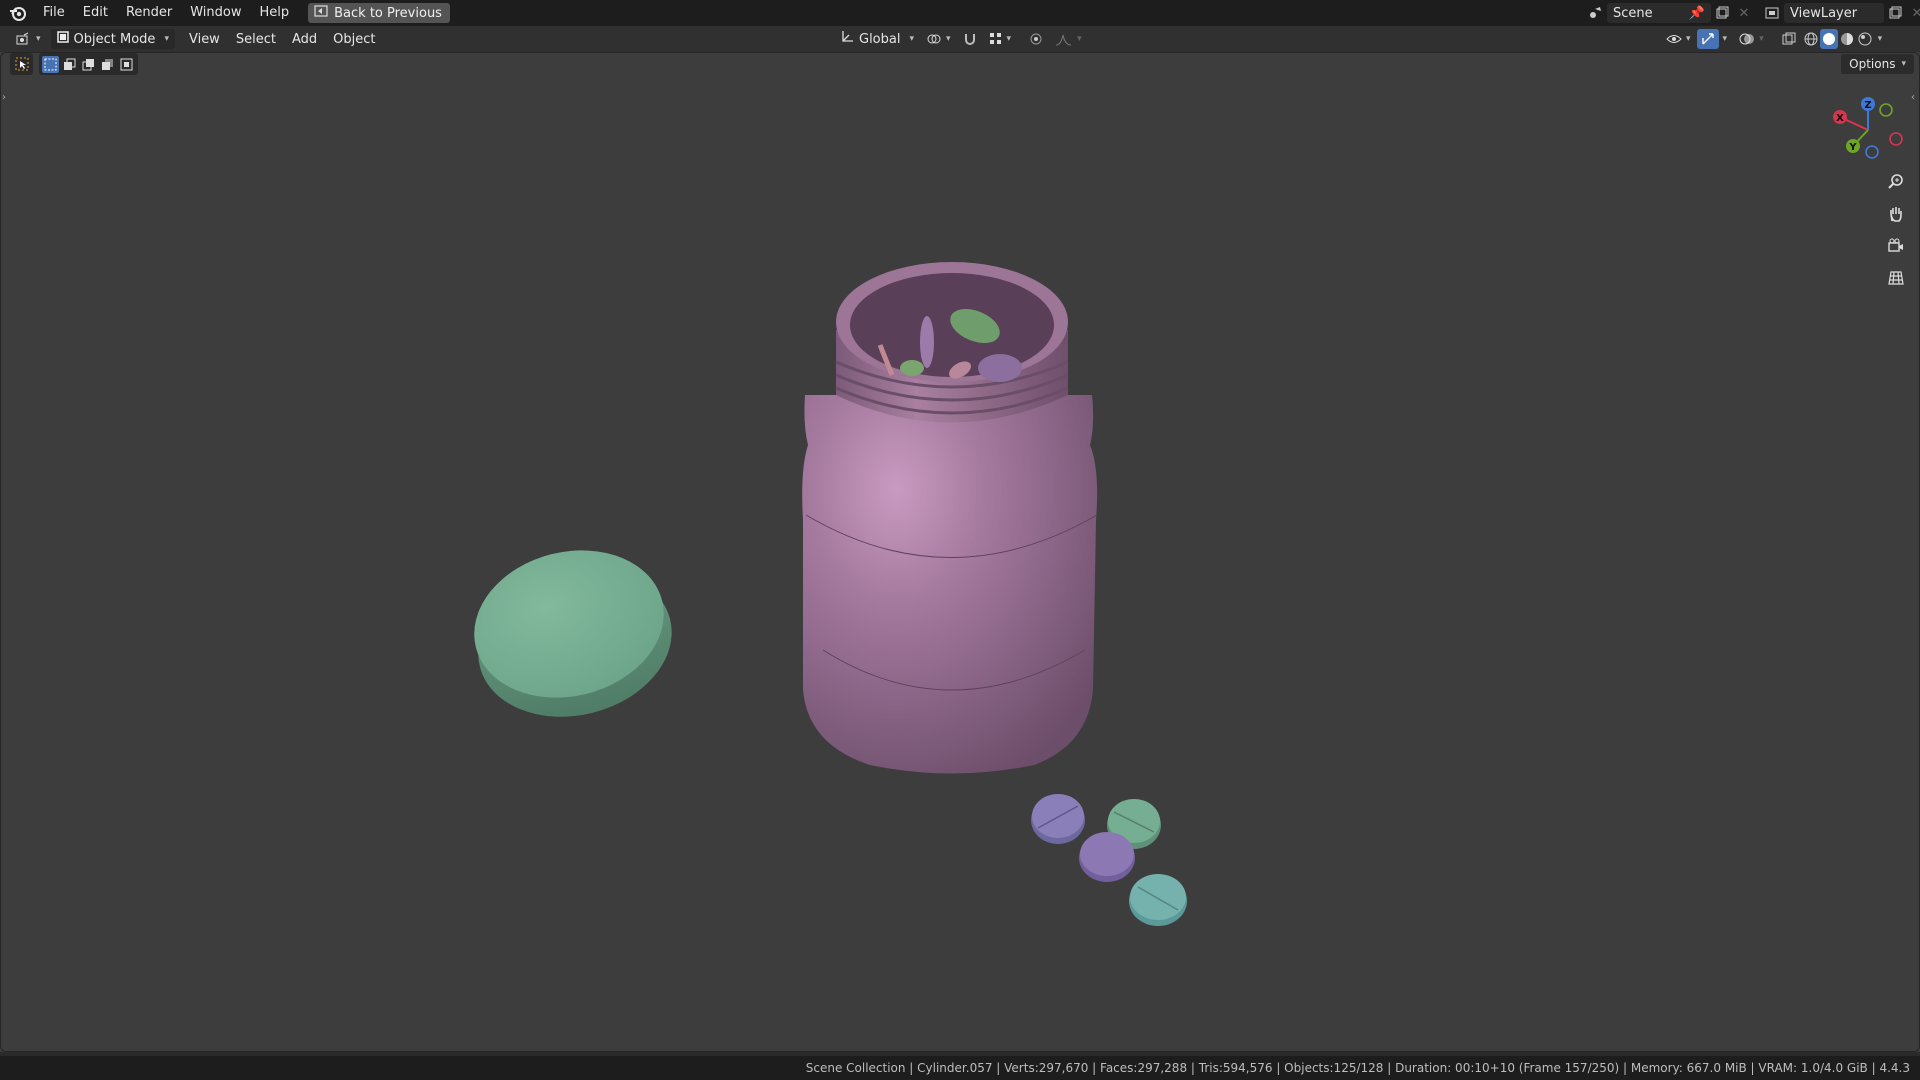  Describe the element at coordinates (1068, 39) in the screenshot. I see `falloff-icon: ▾` at that location.